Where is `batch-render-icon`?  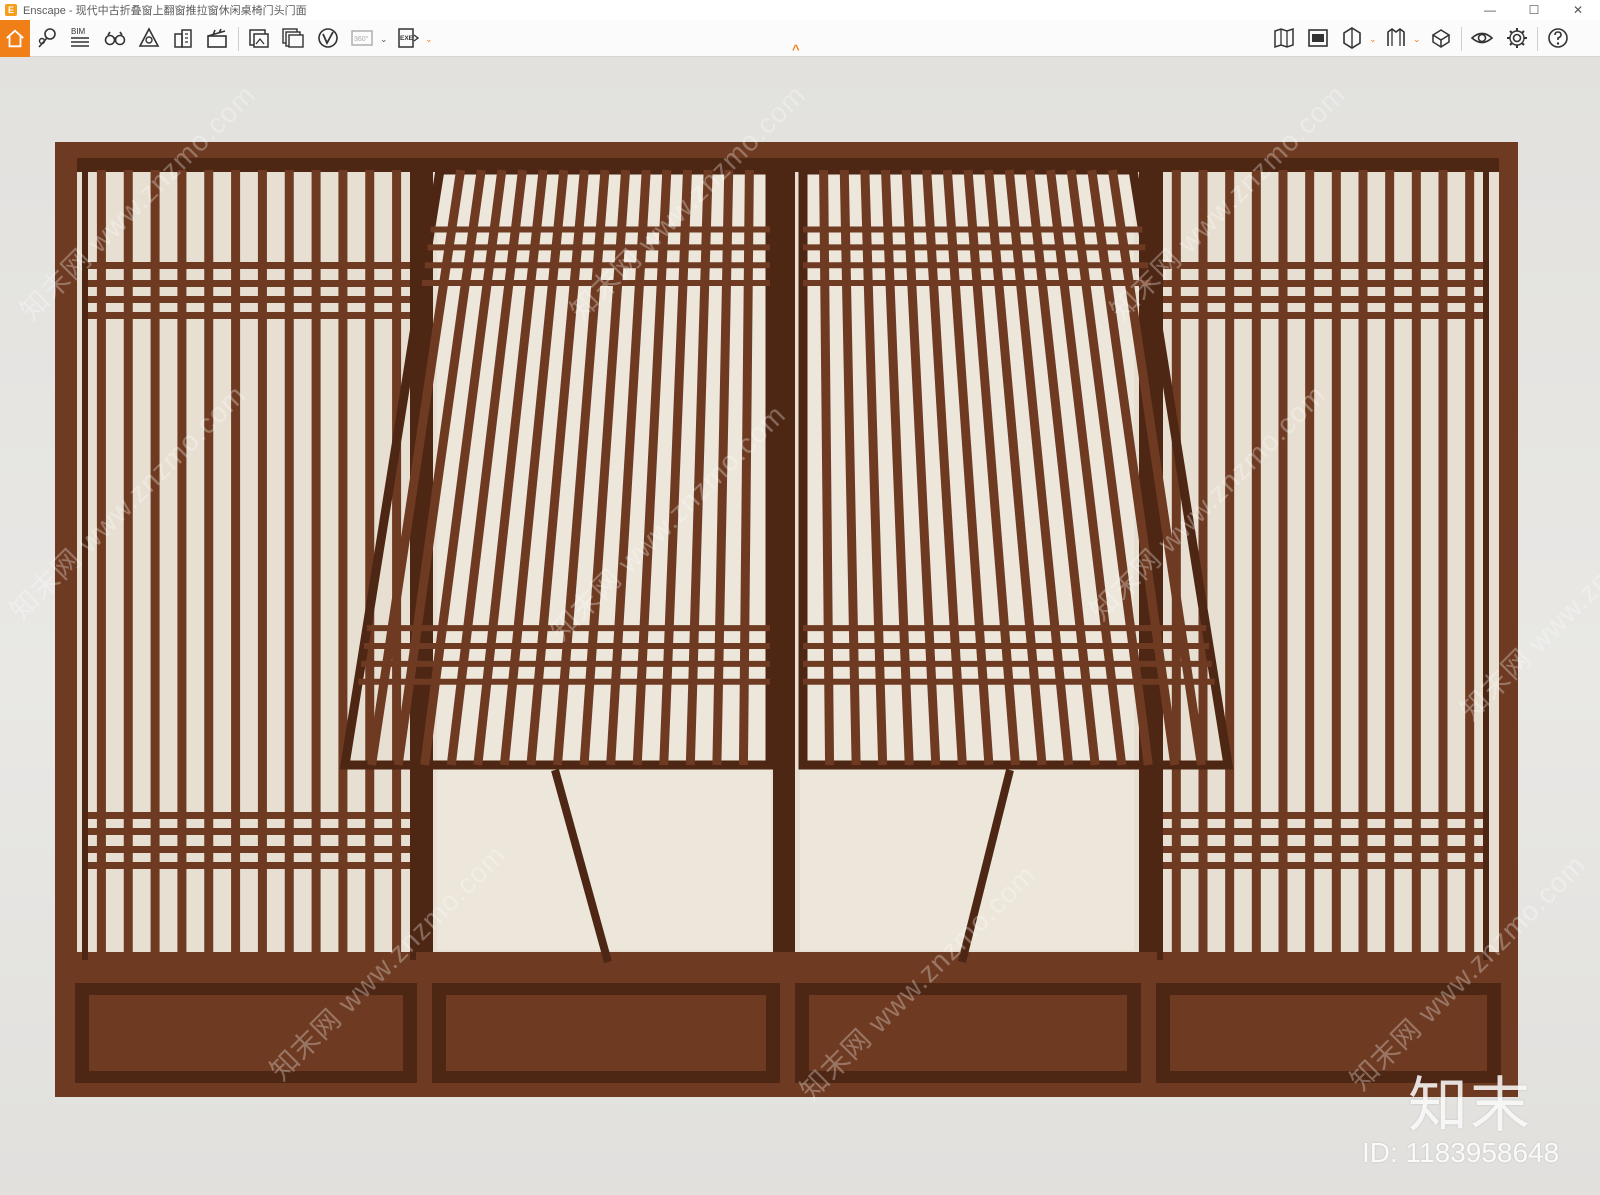
batch-render-icon is located at coordinates (293, 38).